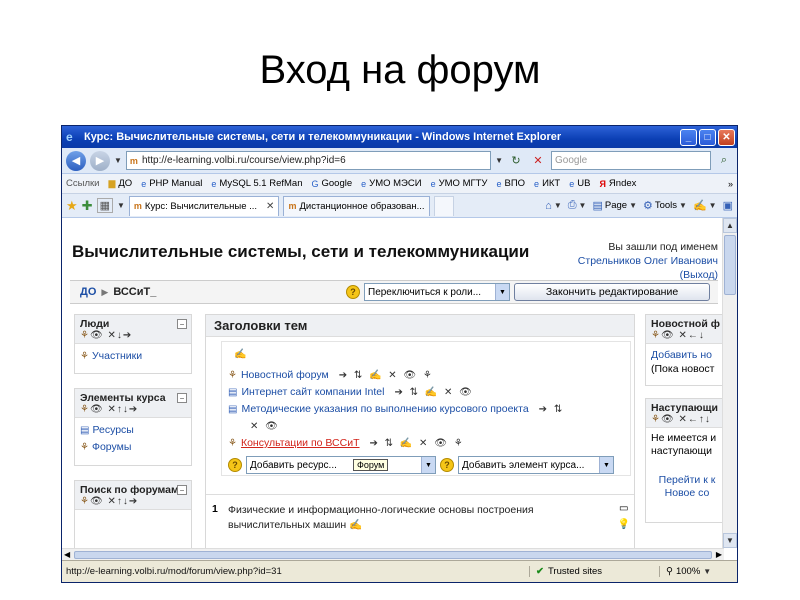 The height and width of the screenshot is (600, 800). Describe the element at coordinates (120, 183) in the screenshot. I see `link-do: ▆ ДО` at that location.